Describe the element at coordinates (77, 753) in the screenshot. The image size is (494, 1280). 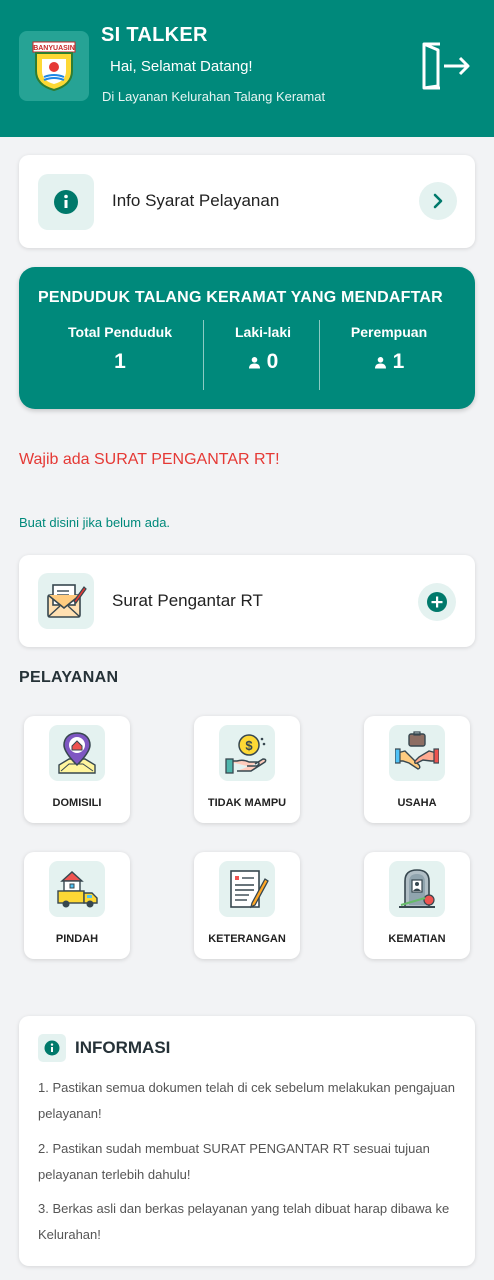
I see `location-home-icon` at that location.